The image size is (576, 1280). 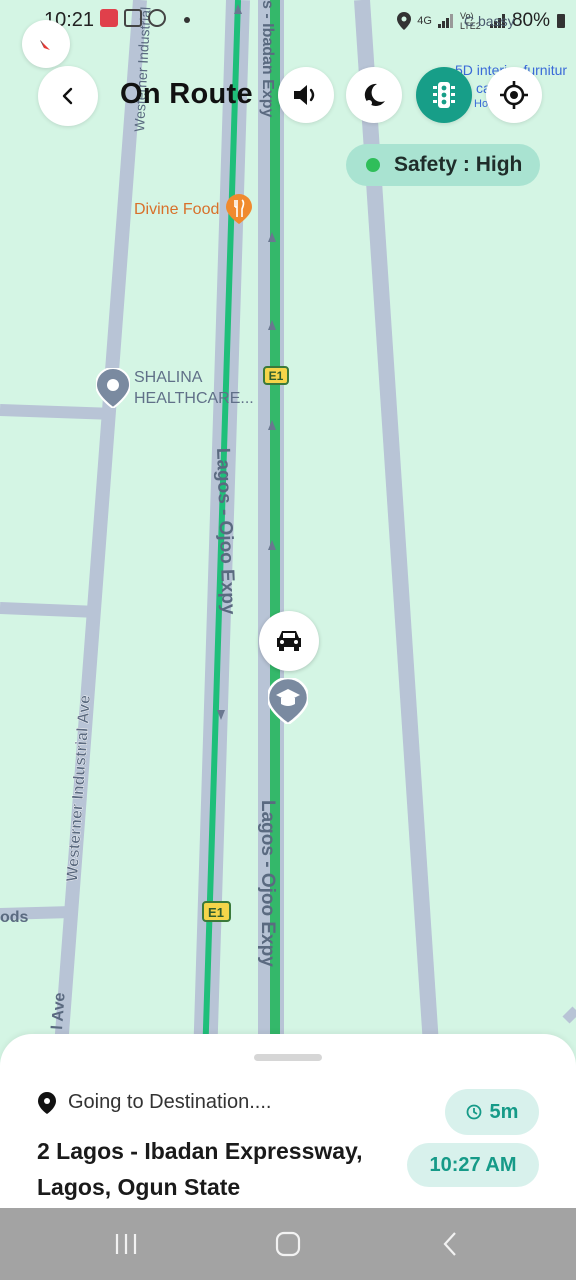 I want to click on poi-shalina-line1: SHALINA, so click(x=168, y=377).